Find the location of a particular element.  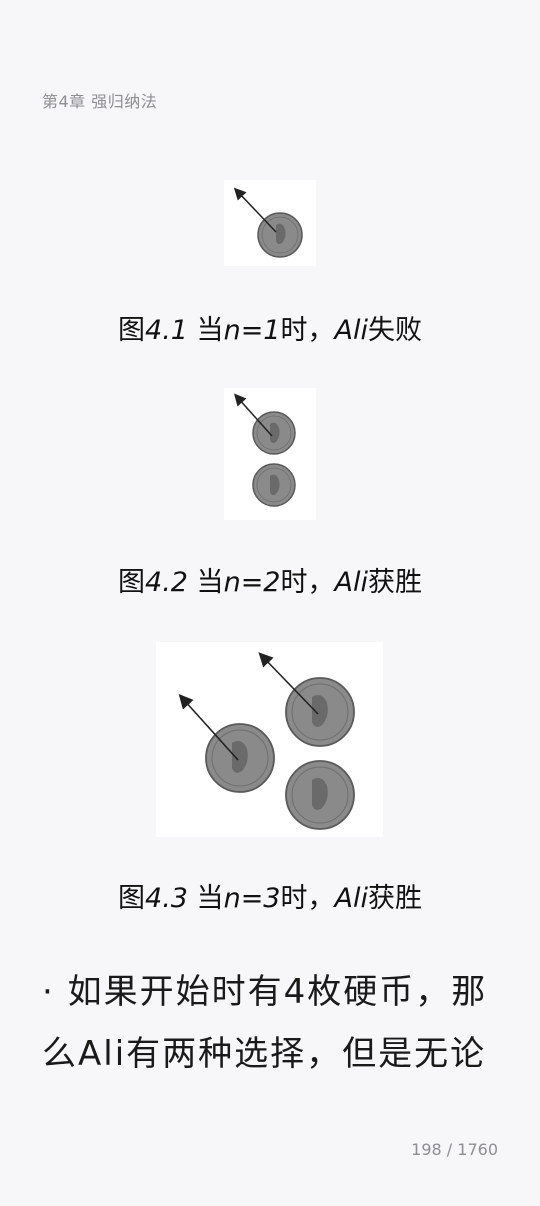

caption-equation: =1 is located at coordinates (260, 330).